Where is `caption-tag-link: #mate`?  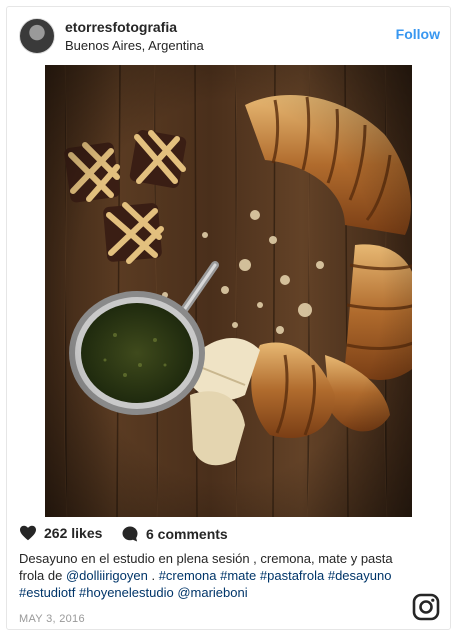 caption-tag-link: #mate is located at coordinates (238, 575).